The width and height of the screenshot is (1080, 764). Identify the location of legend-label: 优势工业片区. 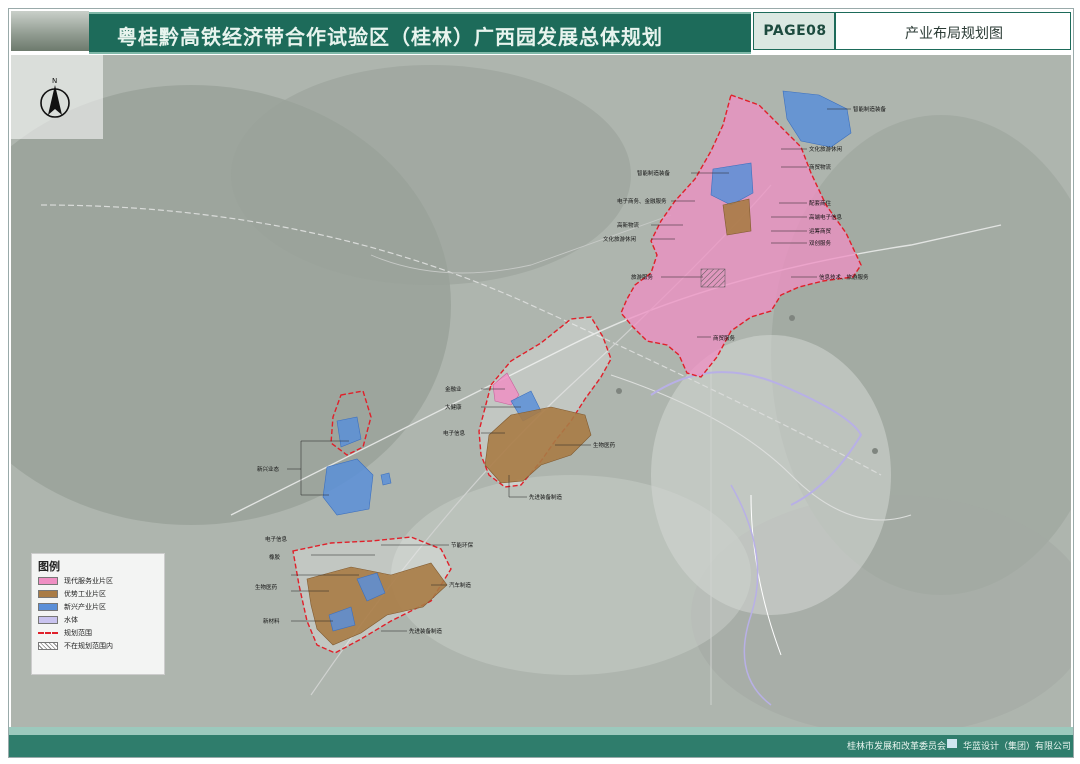
(85, 594).